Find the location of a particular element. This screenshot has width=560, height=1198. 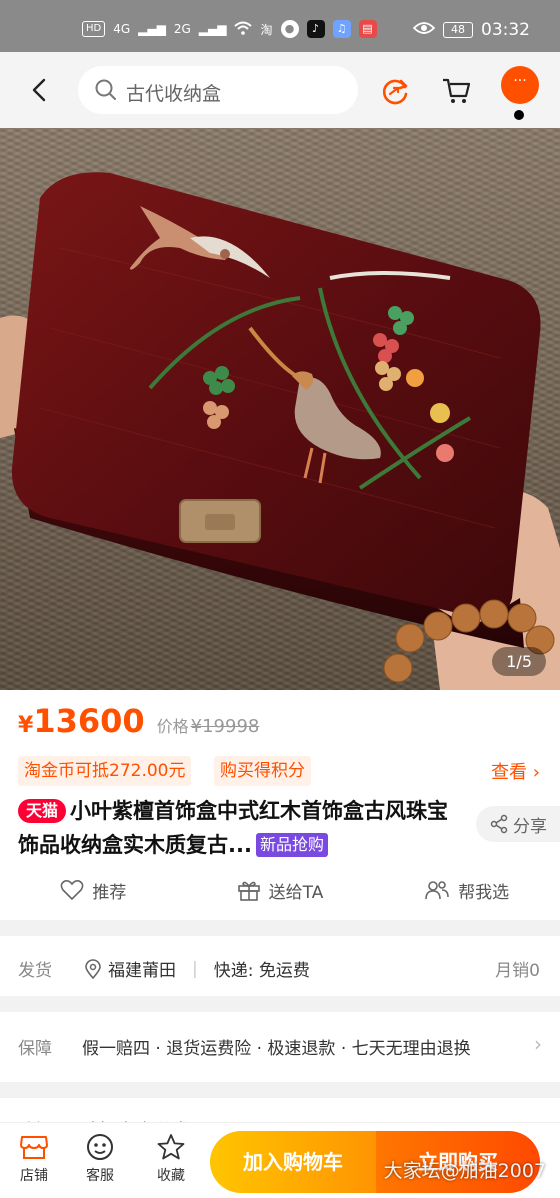

notification-dot is located at coordinates (519, 115).